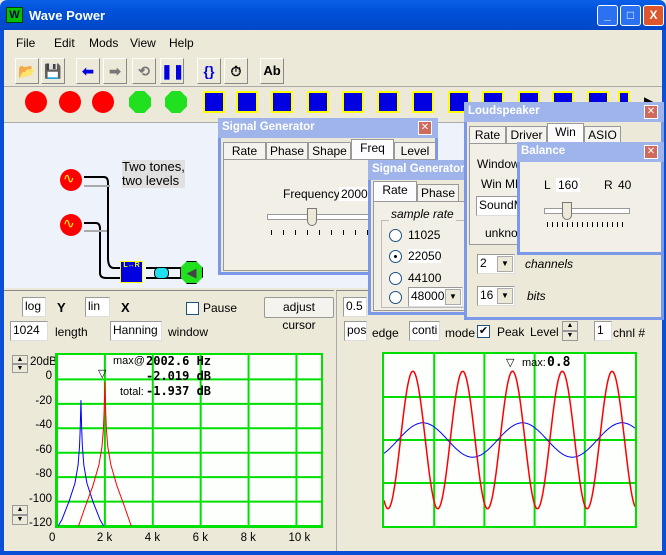  I want to click on module-wave-file-in-icon, so click(70, 102).